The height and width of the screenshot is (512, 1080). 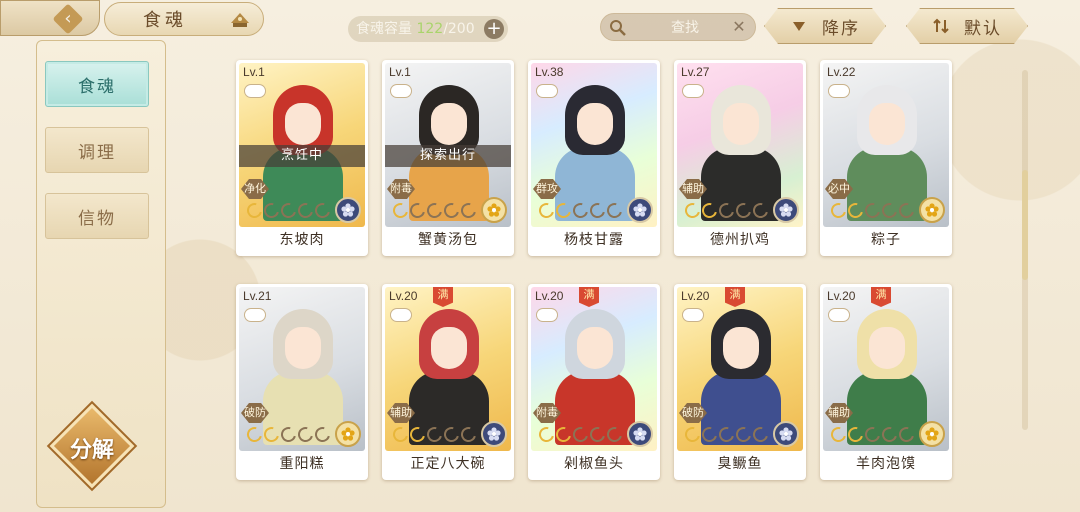 I want to click on chef-hat-icon, so click(x=240, y=19).